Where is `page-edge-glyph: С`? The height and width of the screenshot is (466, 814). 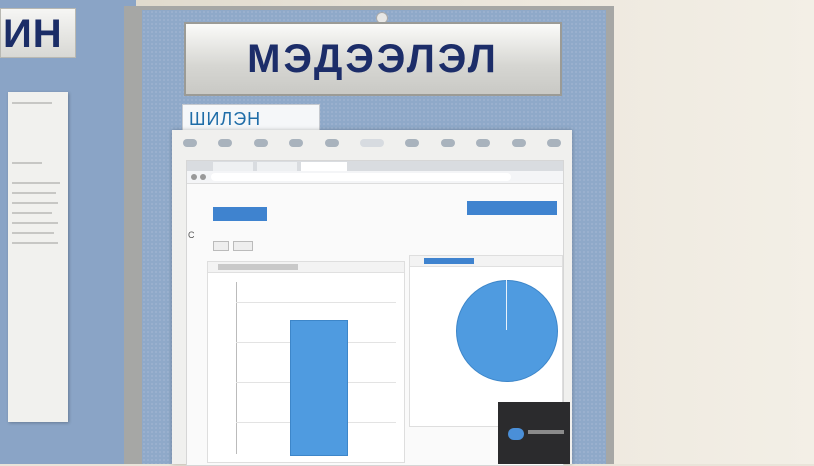
page-edge-glyph: С is located at coordinates (191, 235).